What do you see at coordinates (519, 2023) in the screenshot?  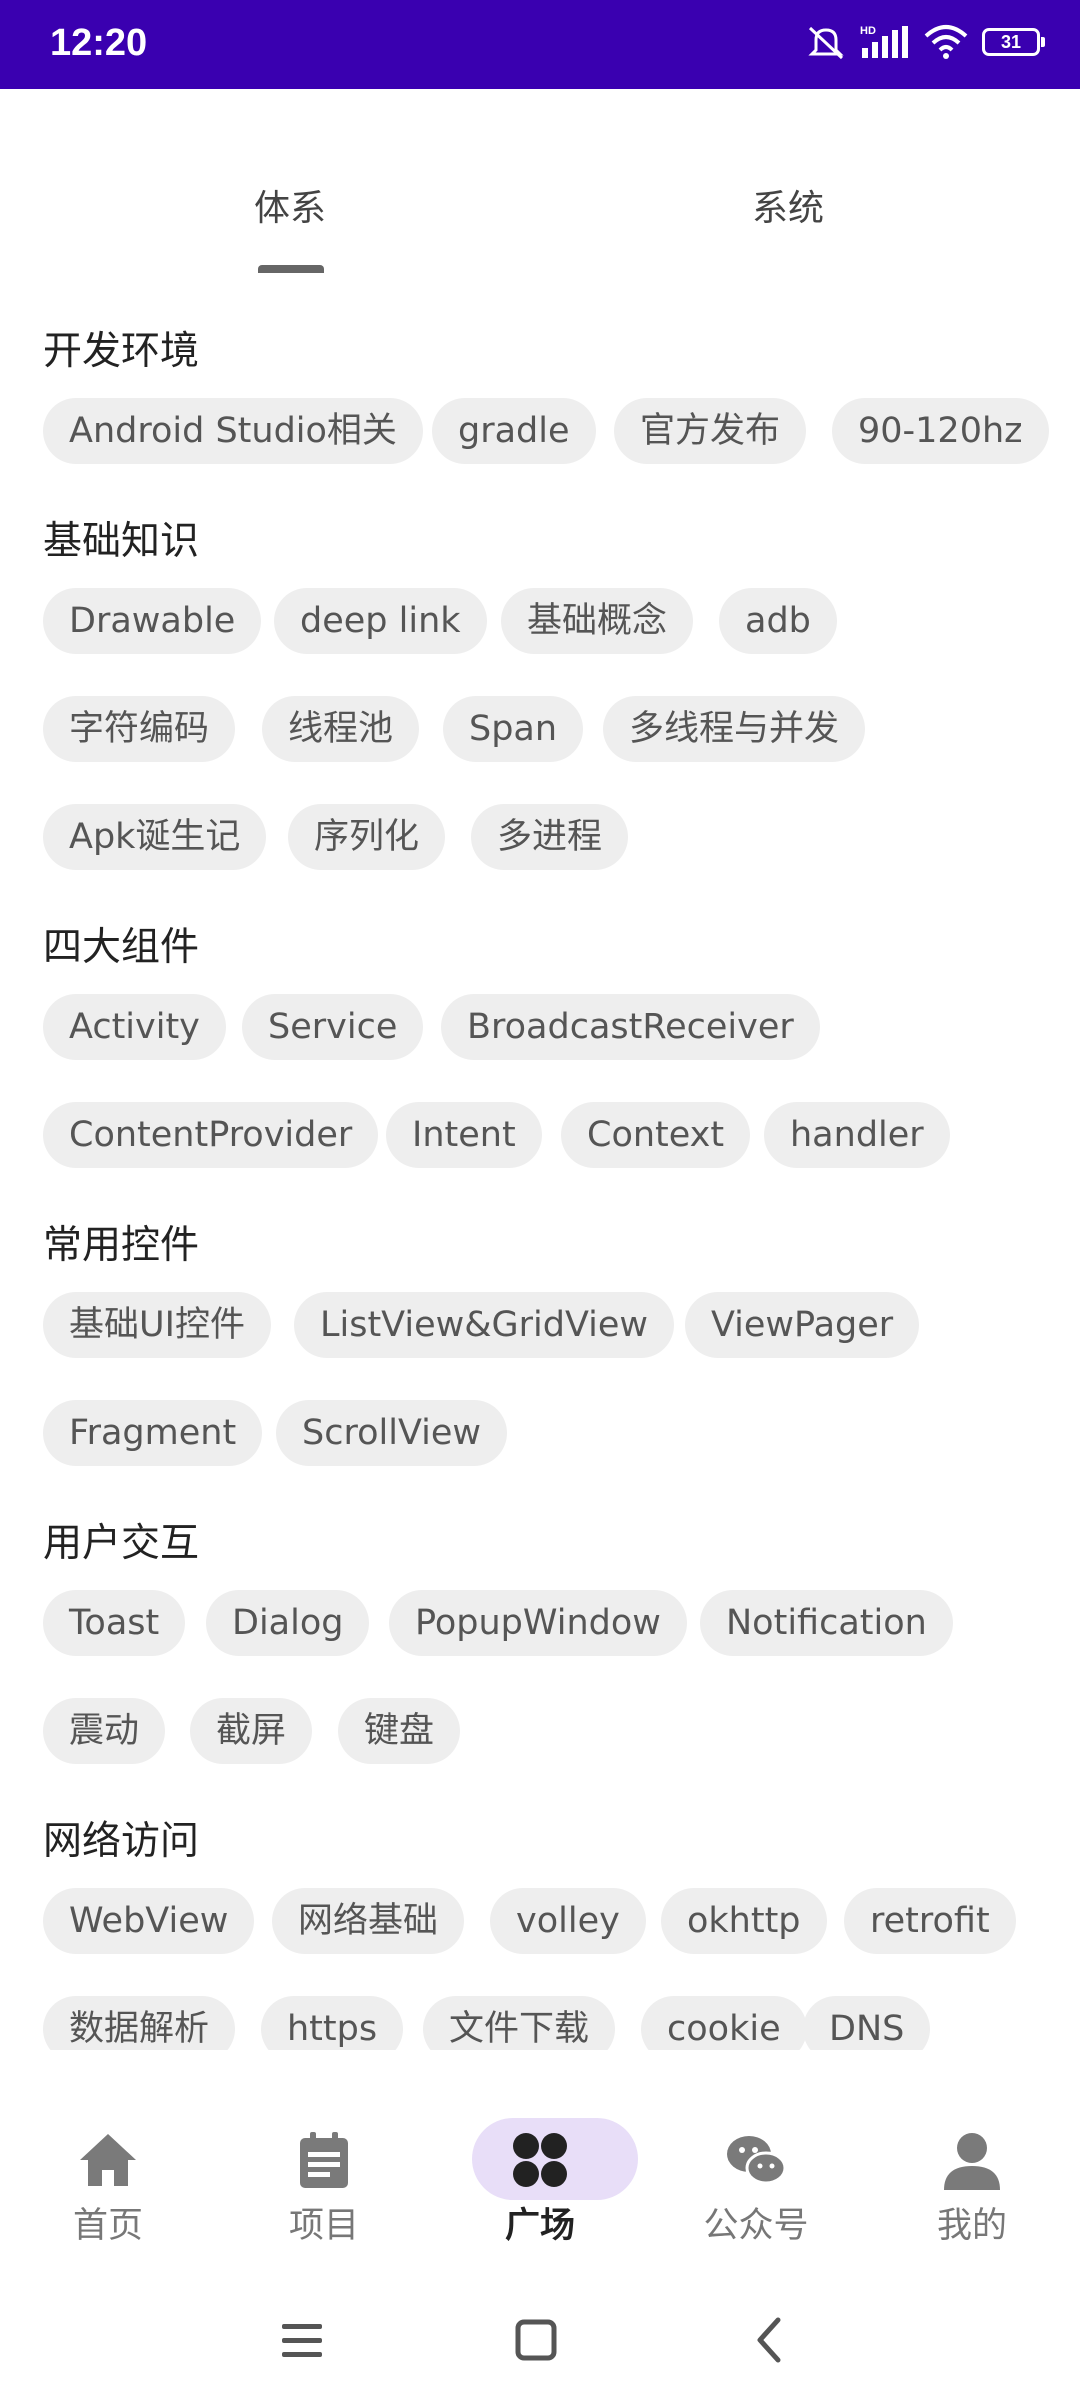 I see `tag-chip: 文件下载` at bounding box center [519, 2023].